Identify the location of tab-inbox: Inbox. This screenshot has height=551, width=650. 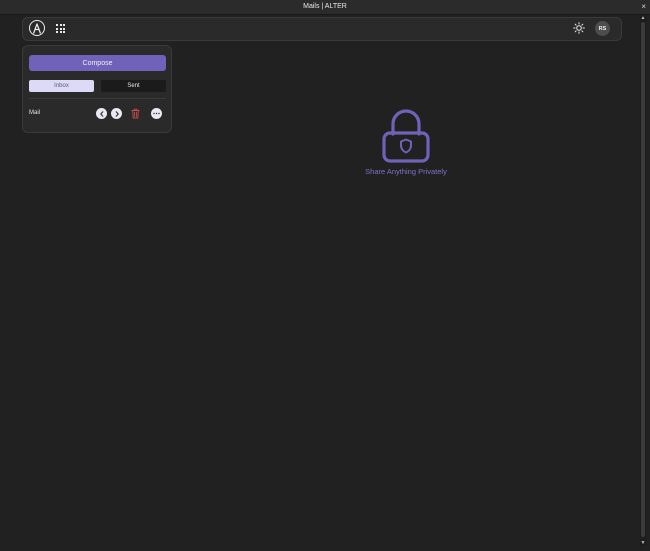
(61, 86).